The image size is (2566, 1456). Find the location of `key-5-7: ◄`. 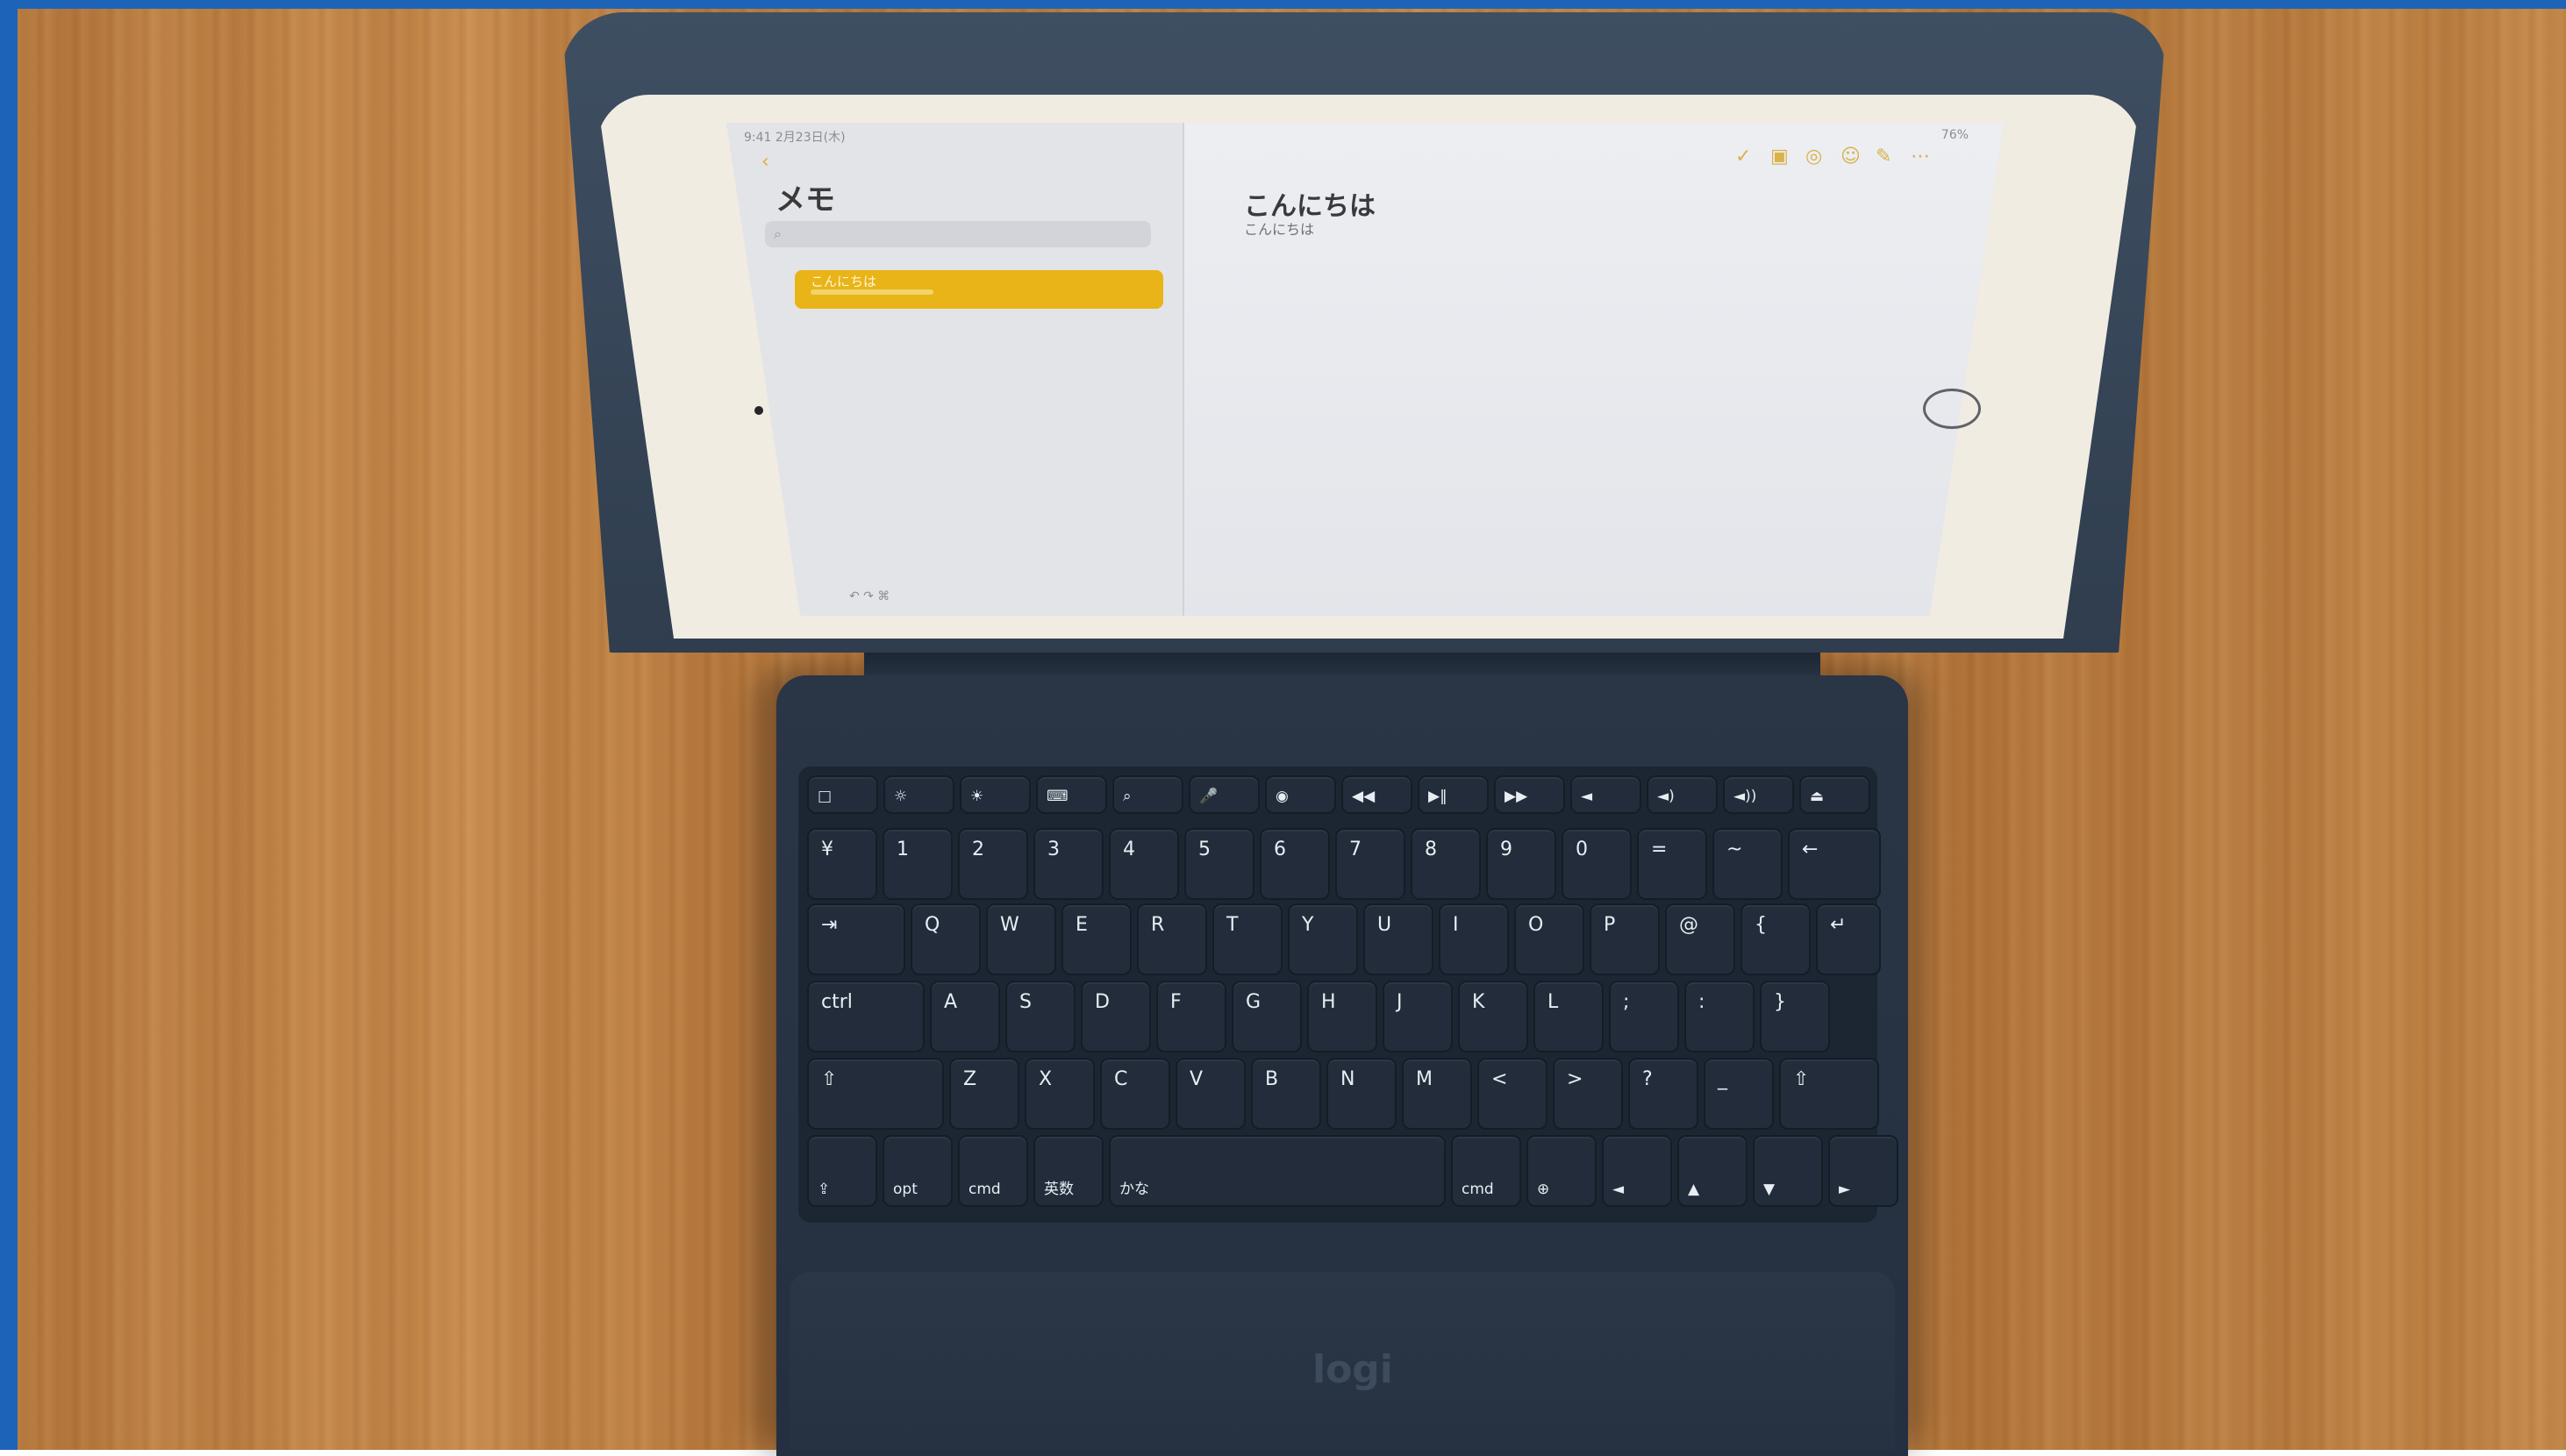

key-5-7: ◄ is located at coordinates (1637, 1171).